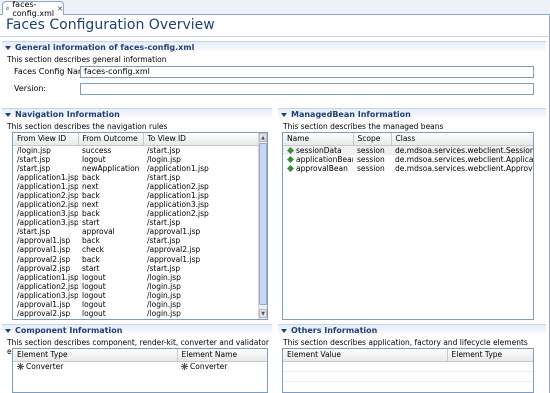 This screenshot has height=393, width=550. Describe the element at coordinates (136, 277) in the screenshot. I see `navigation-row: /application1.jsp logout/login.jsp` at that location.